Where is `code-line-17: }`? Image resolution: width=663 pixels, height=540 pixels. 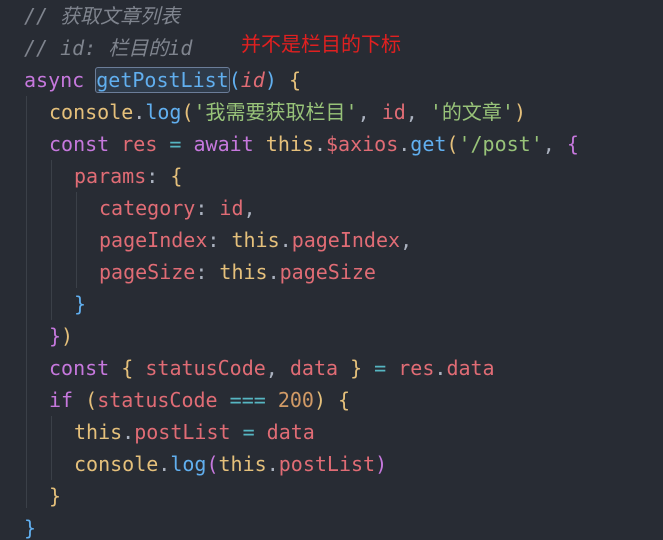 code-line-17: } is located at coordinates (30, 528).